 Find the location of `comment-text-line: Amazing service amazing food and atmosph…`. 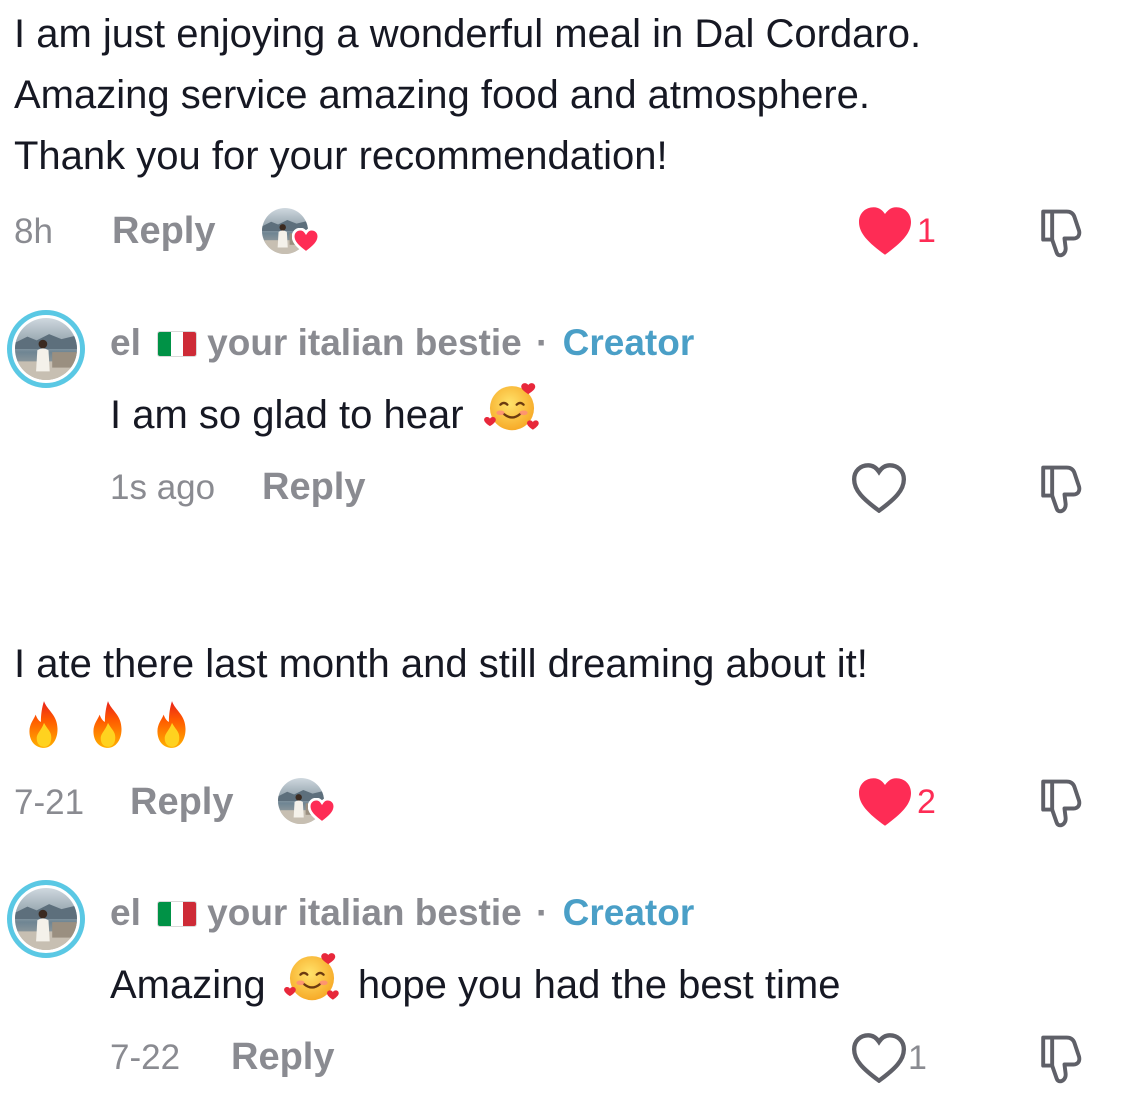

comment-text-line: Amazing service amazing food and atmosph… is located at coordinates (442, 95).